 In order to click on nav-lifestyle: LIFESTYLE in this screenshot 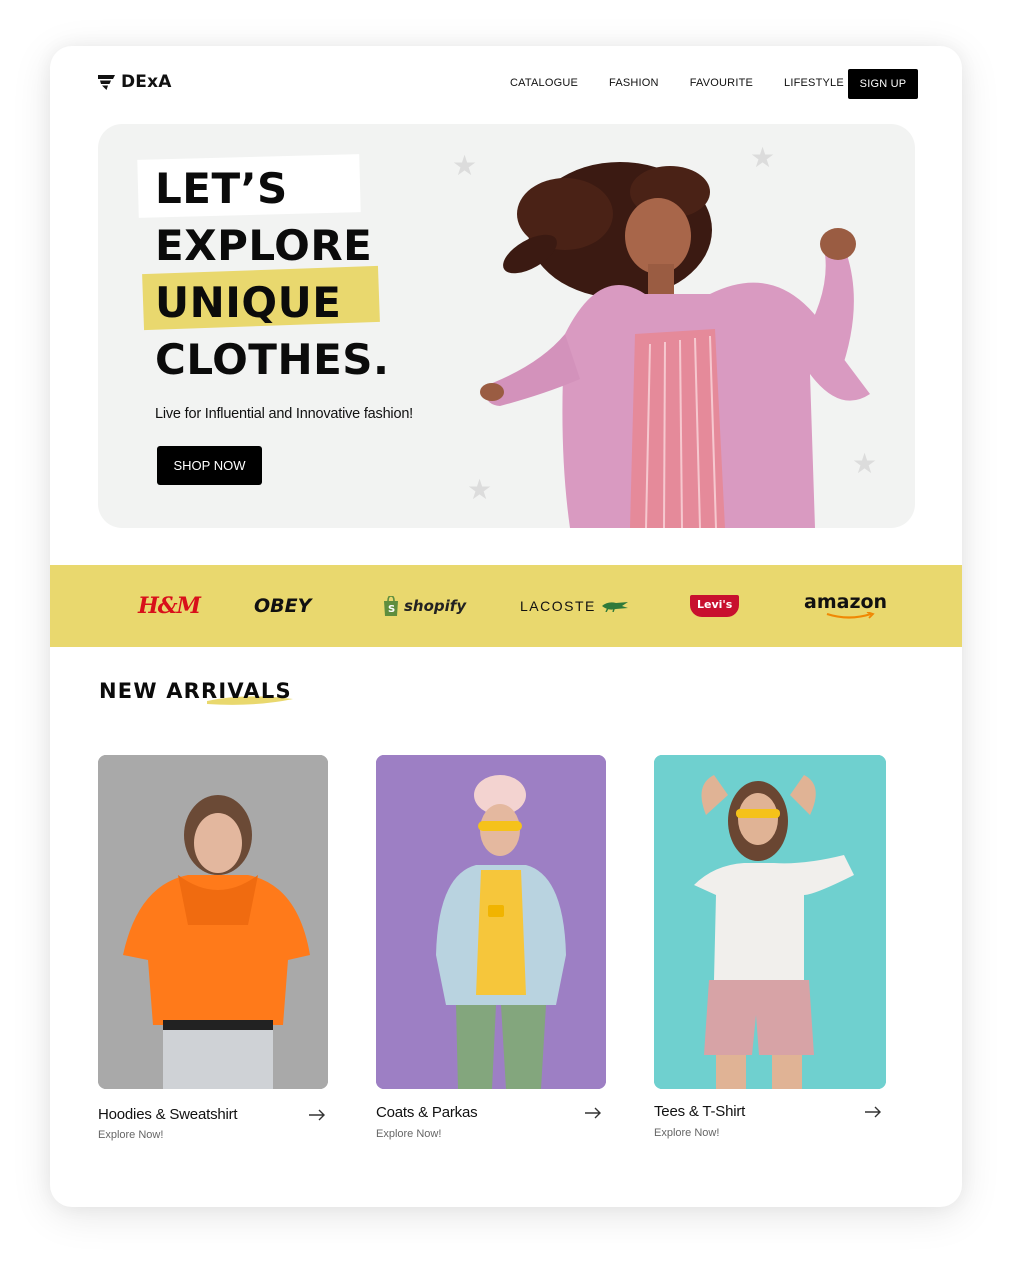, I will do `click(814, 83)`.